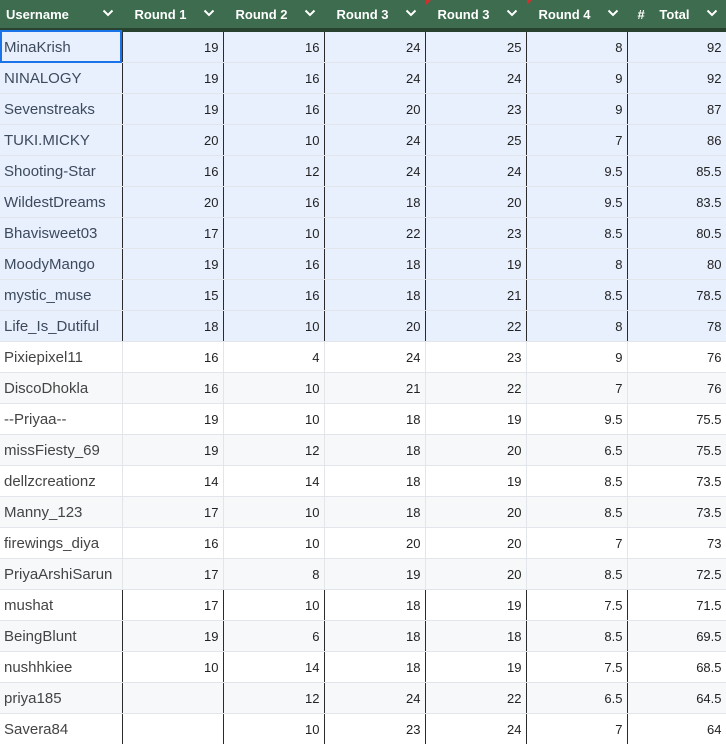  I want to click on score-cell-r3a: 21, so click(375, 388).